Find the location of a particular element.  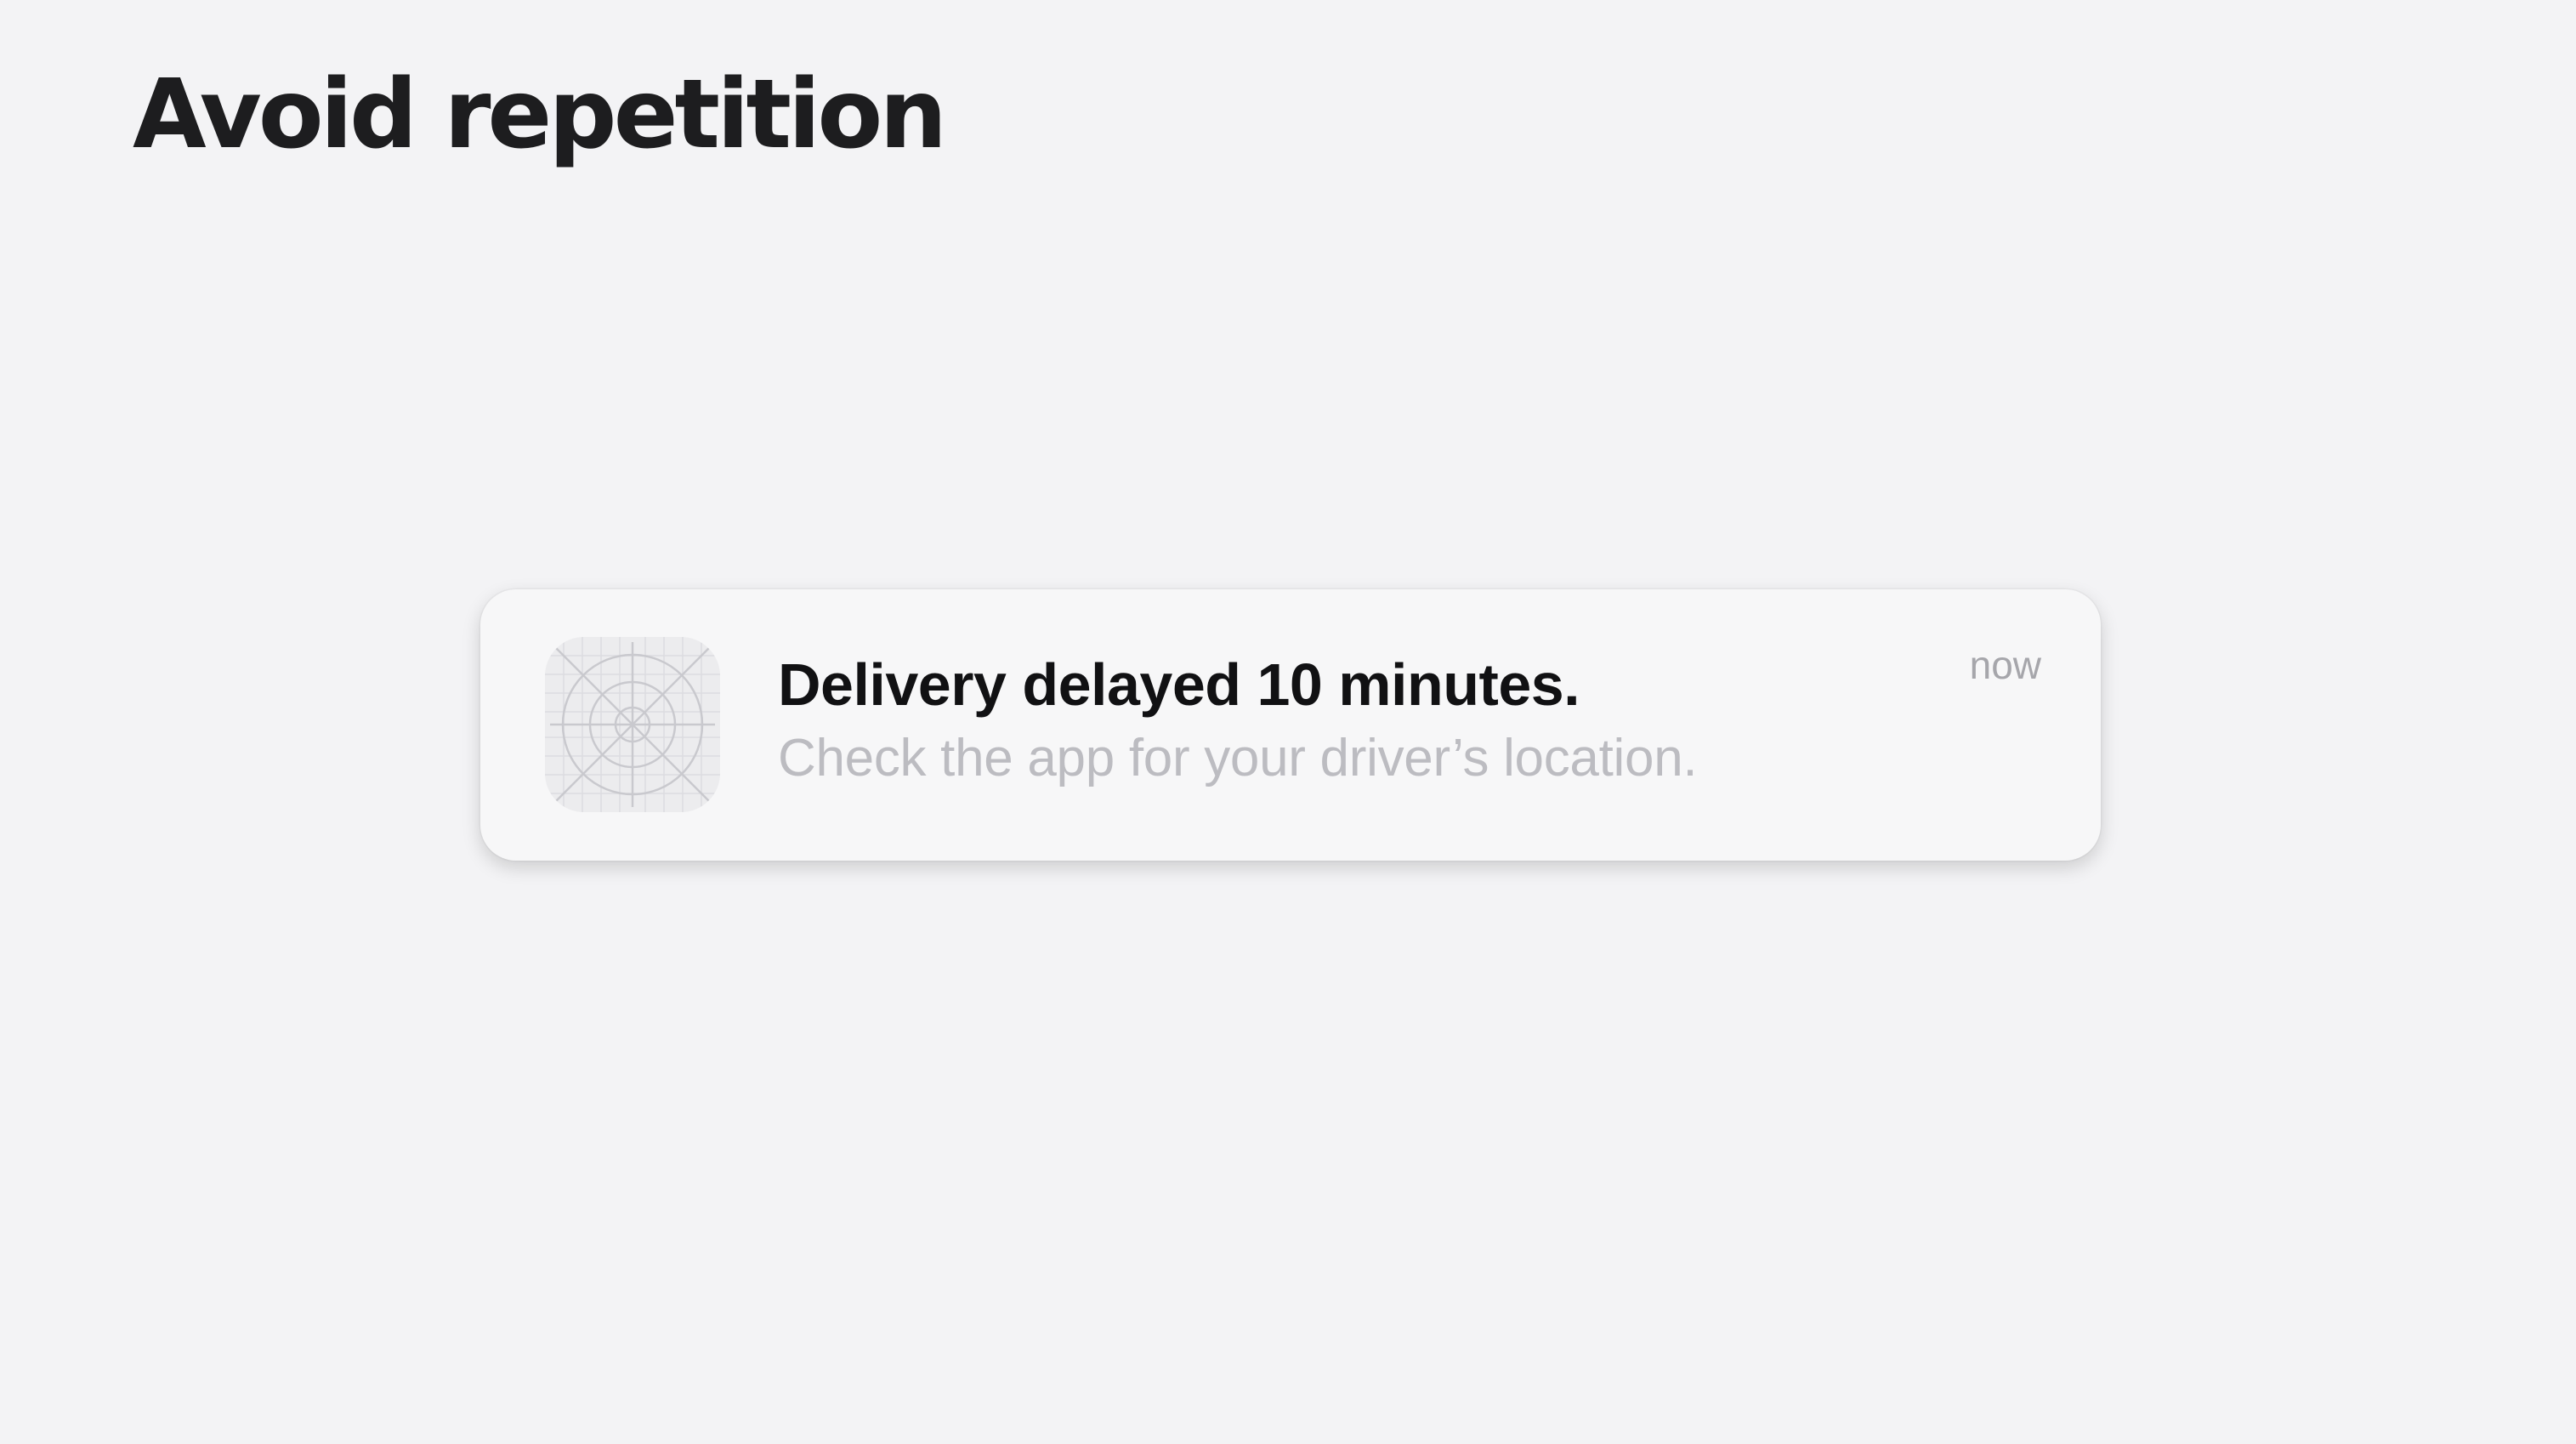

app-placeholder-icon is located at coordinates (633, 724).